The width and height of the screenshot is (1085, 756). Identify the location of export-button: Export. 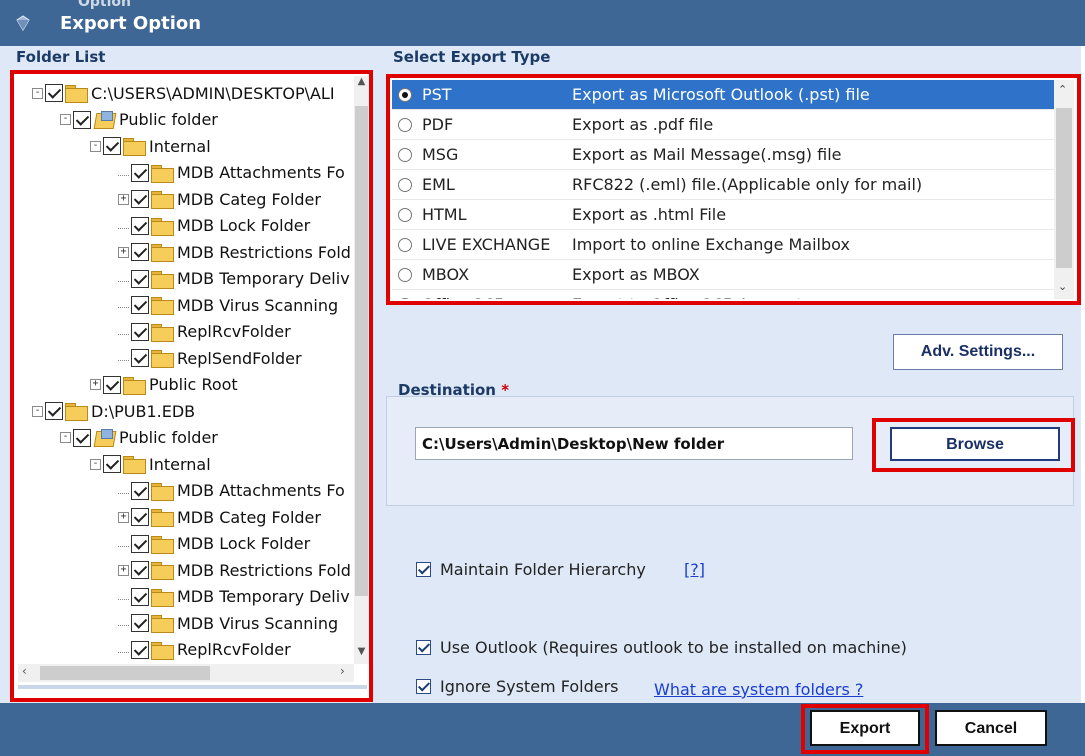
(865, 728).